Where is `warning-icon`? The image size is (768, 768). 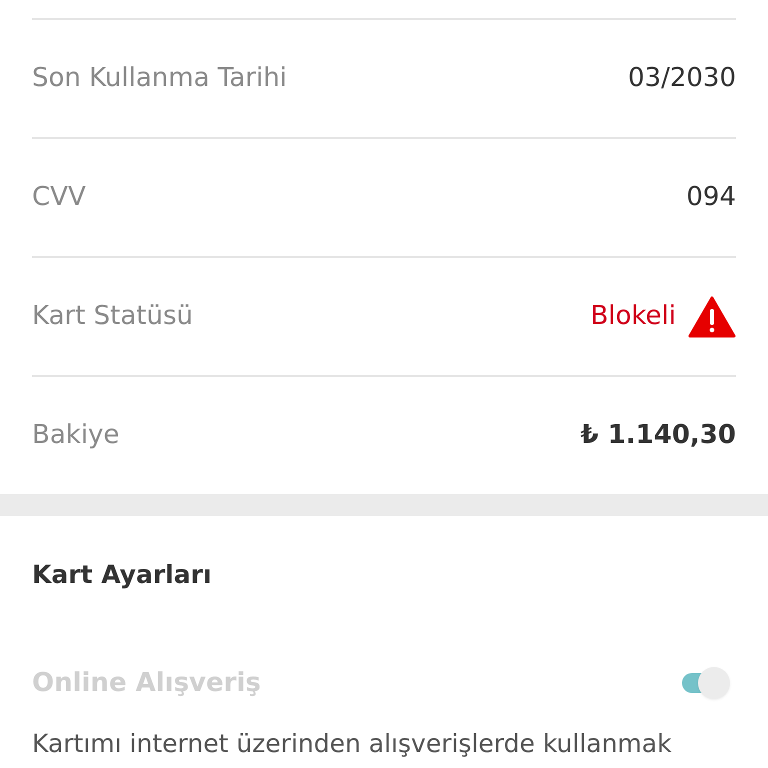
warning-icon is located at coordinates (712, 317).